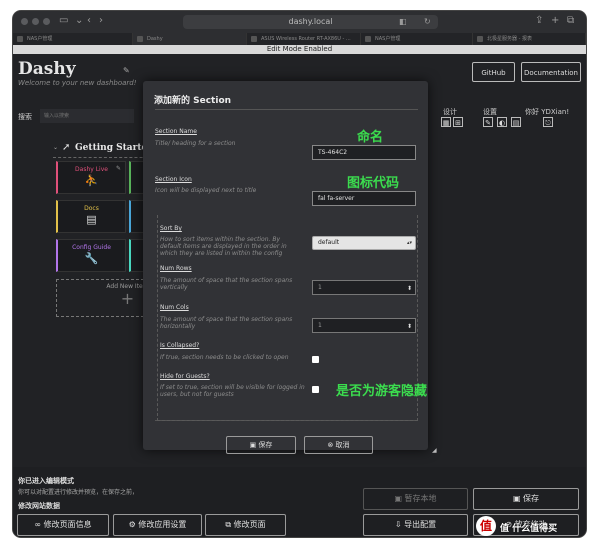  I want to click on modal-title: 添加新的 Section, so click(193, 101).